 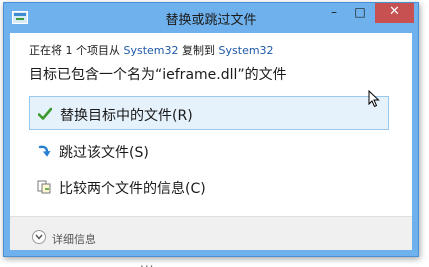 I want to click on green-check-icon, so click(x=45, y=114).